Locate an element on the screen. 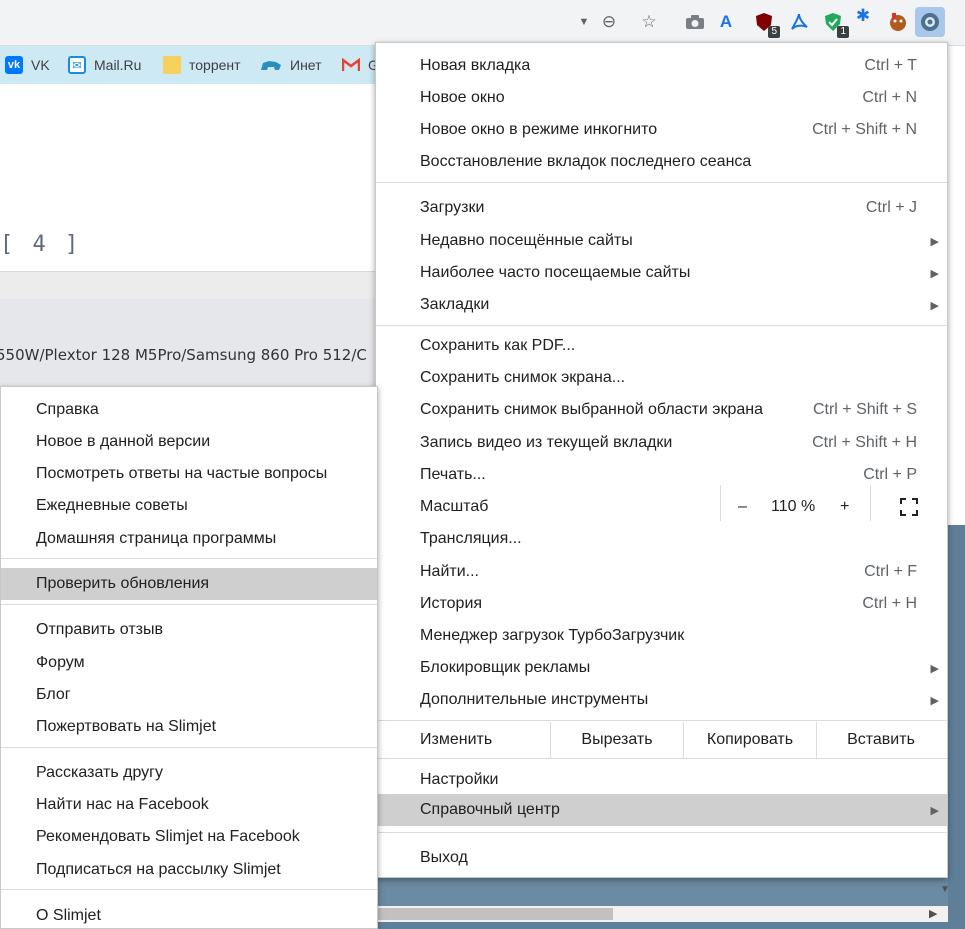 The image size is (965, 929). paste-button: Вставить is located at coordinates (881, 740).